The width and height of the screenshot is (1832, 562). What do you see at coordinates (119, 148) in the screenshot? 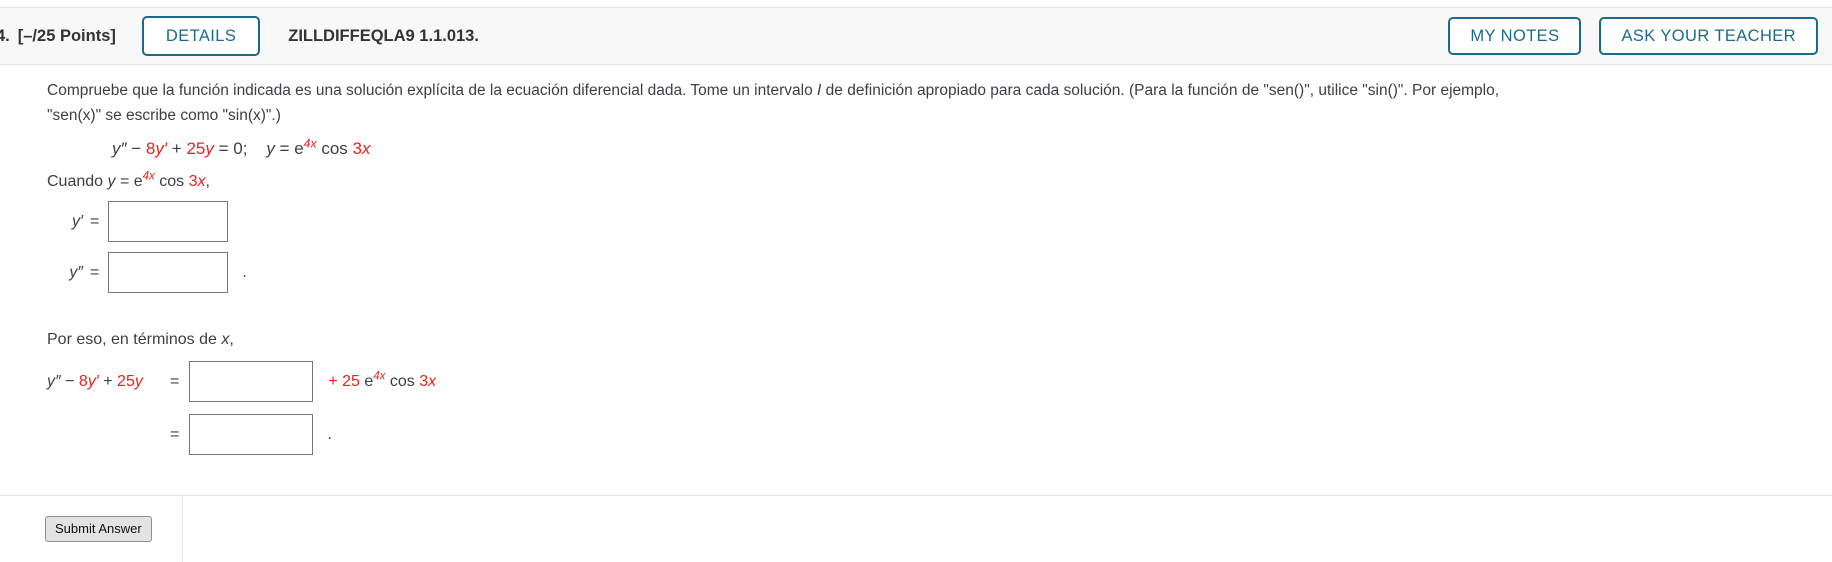
I see `eq-y-double-prime: y″` at bounding box center [119, 148].